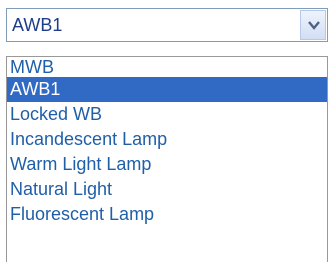 This screenshot has height=264, width=335. Describe the element at coordinates (167, 114) in the screenshot. I see `option-locked-wb: Locked WB` at that location.